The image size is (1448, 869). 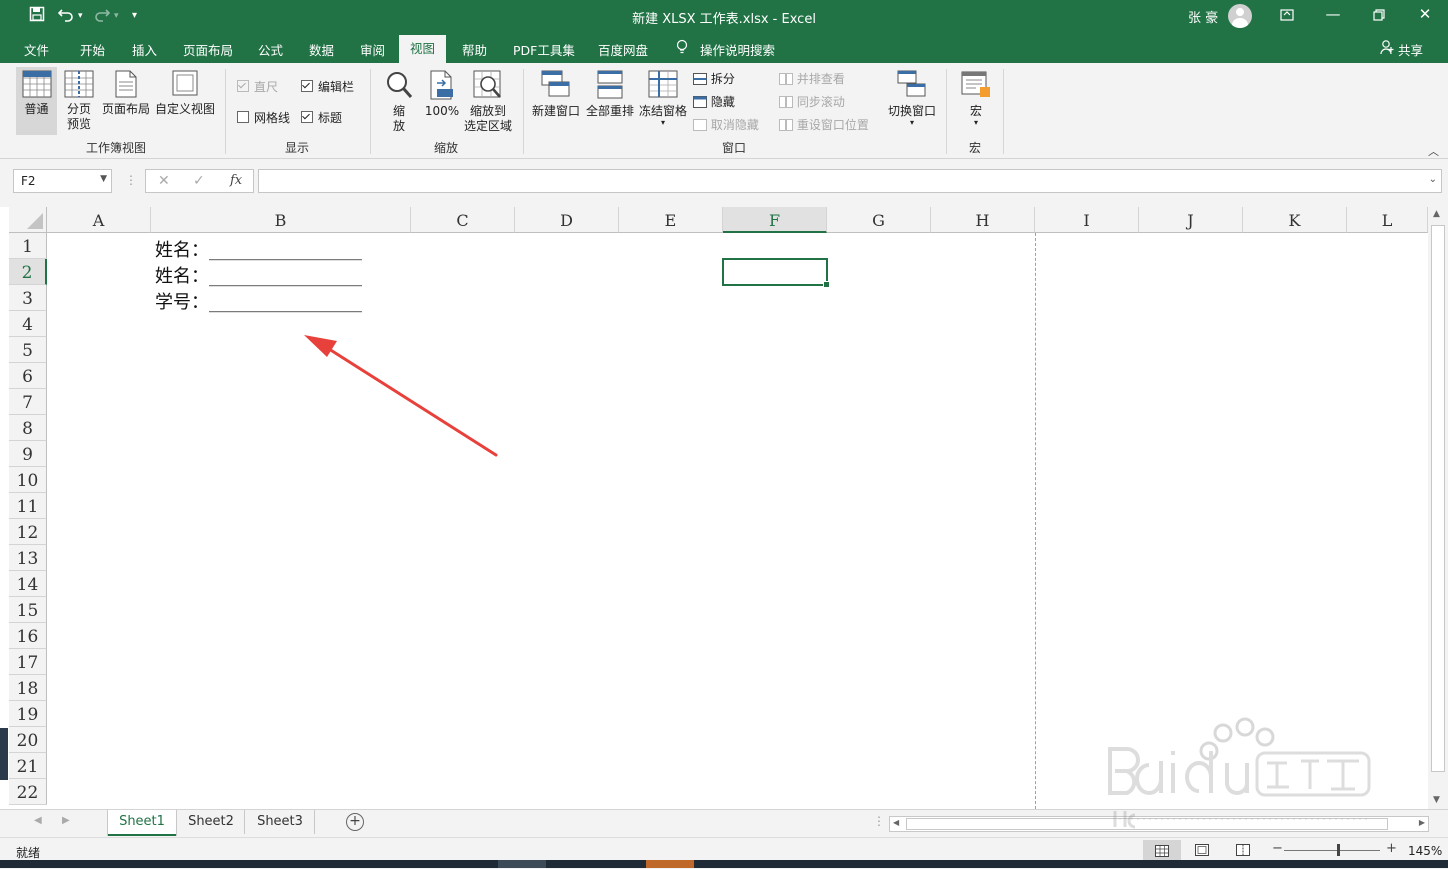 I want to click on column-header-j: J, so click(x=1191, y=220).